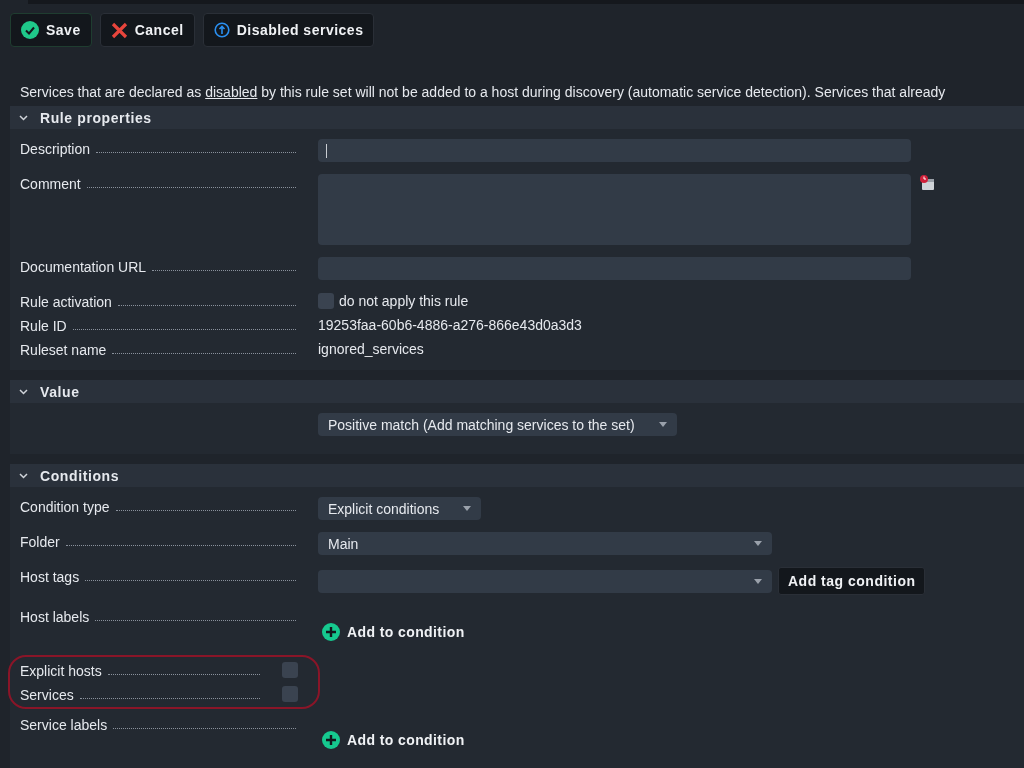  Describe the element at coordinates (66, 302) in the screenshot. I see `field-label: Rule activation` at that location.